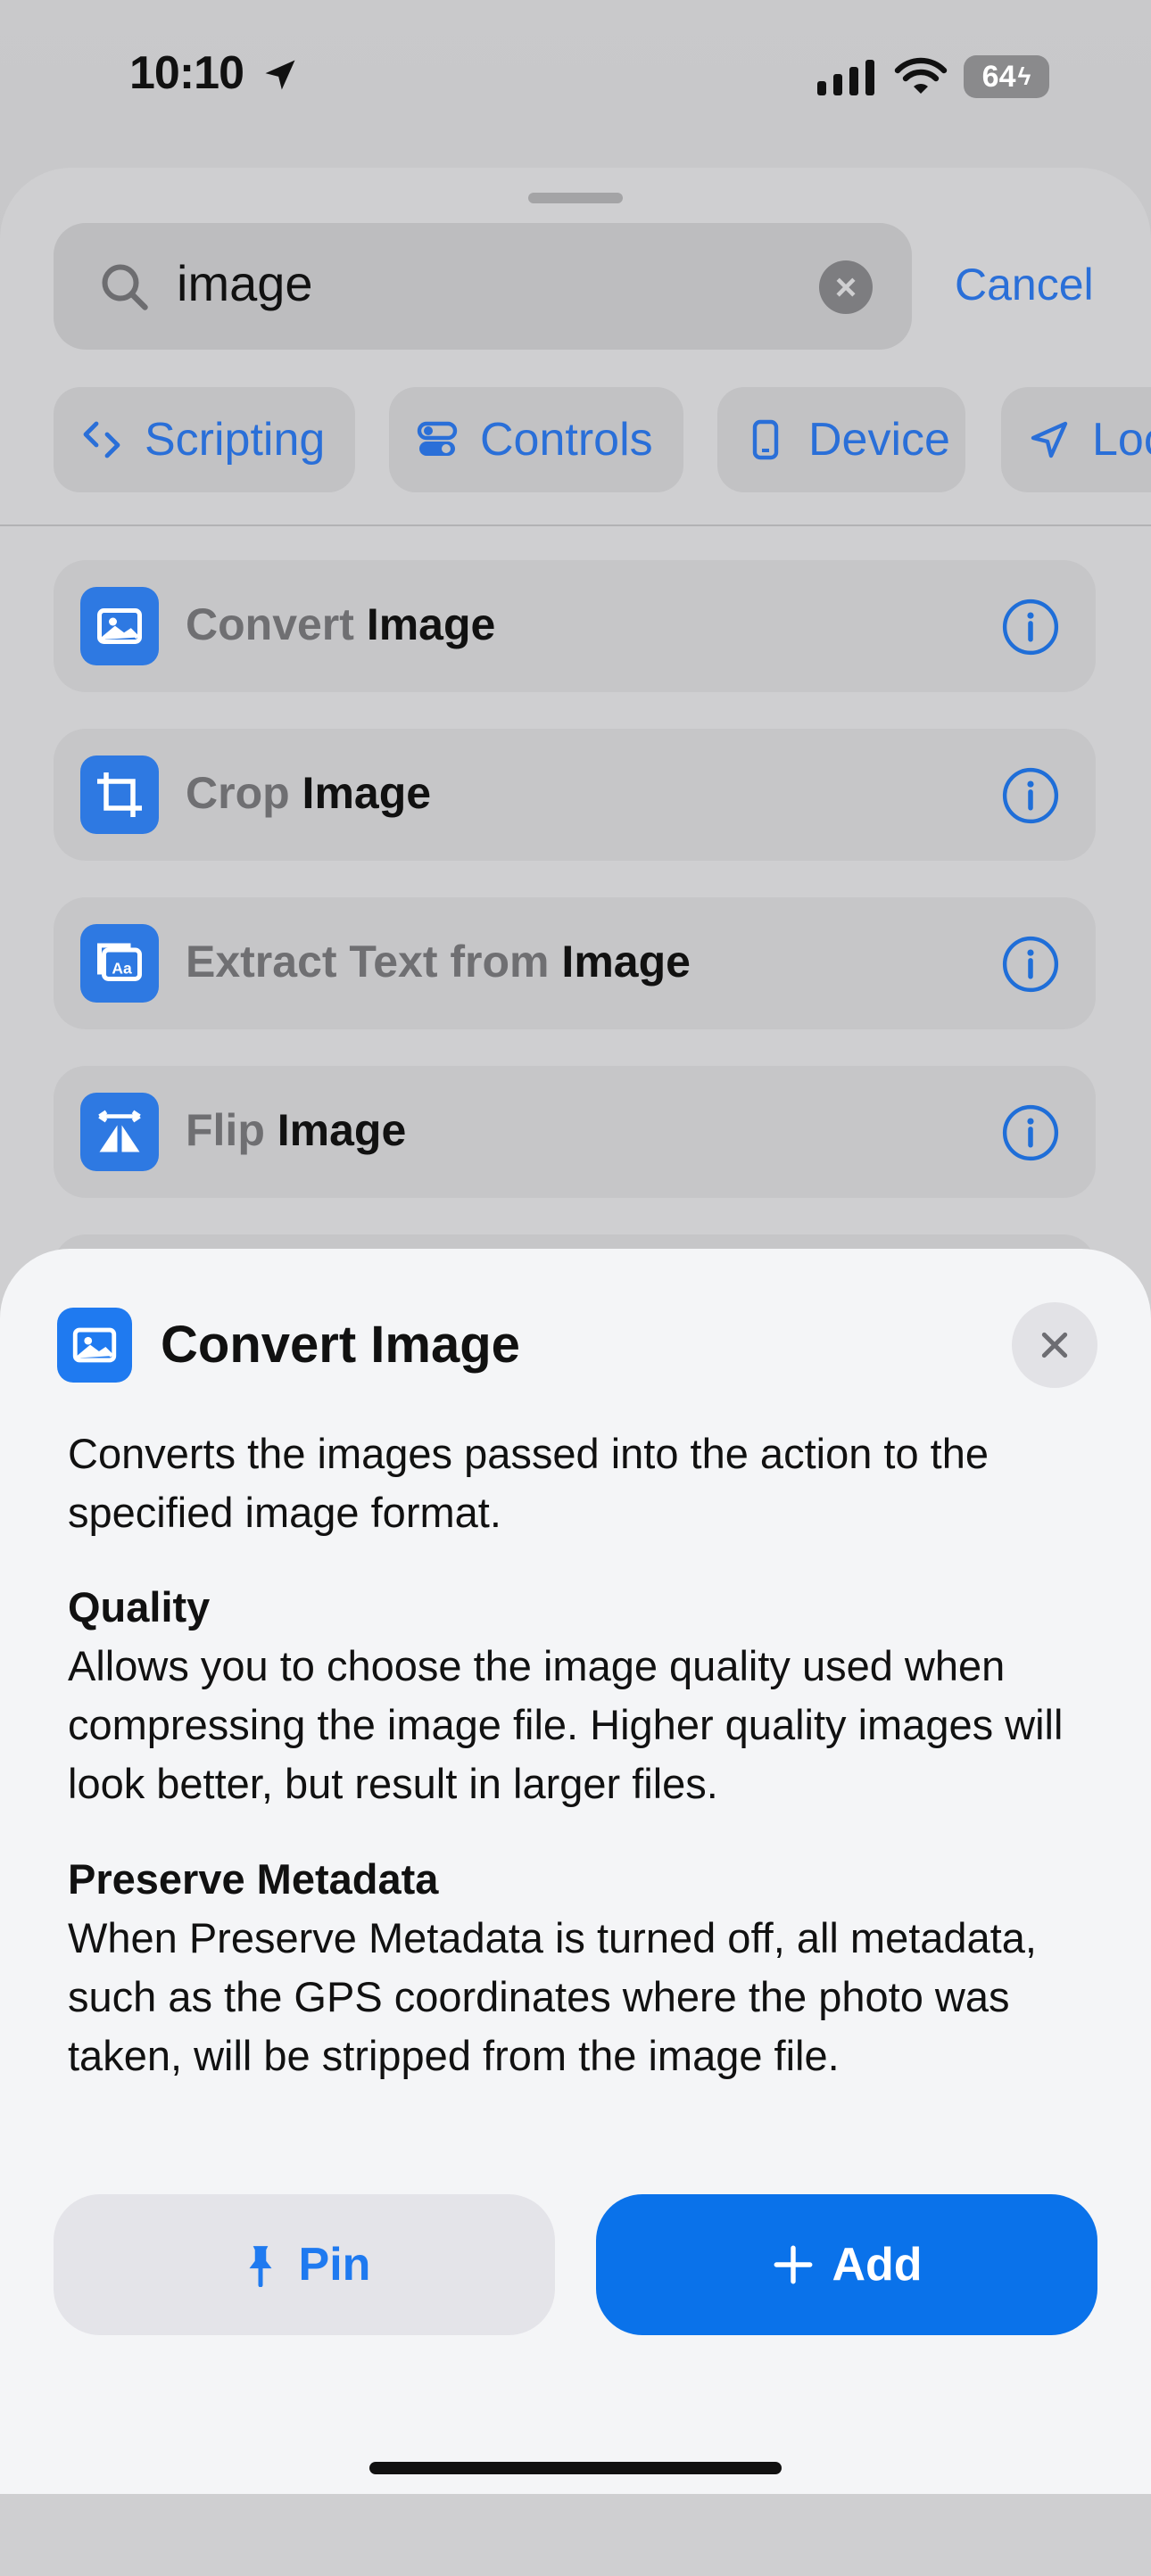 The width and height of the screenshot is (1151, 2576). I want to click on cancel-button: Cancel, so click(1024, 284).